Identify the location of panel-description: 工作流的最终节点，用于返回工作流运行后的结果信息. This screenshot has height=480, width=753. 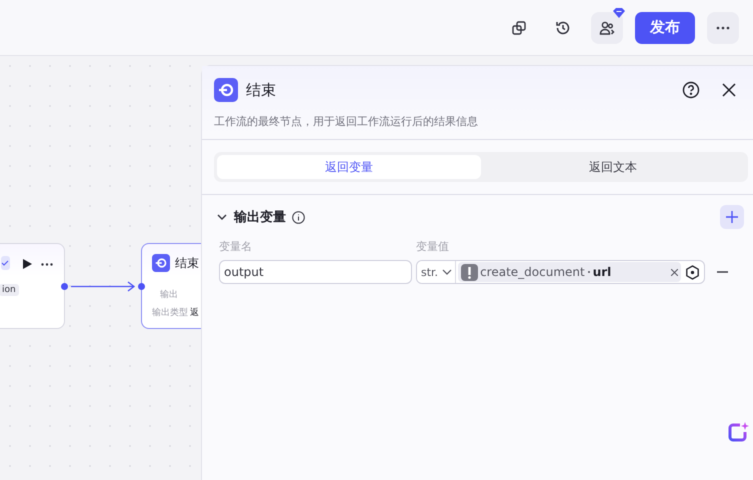
(346, 121).